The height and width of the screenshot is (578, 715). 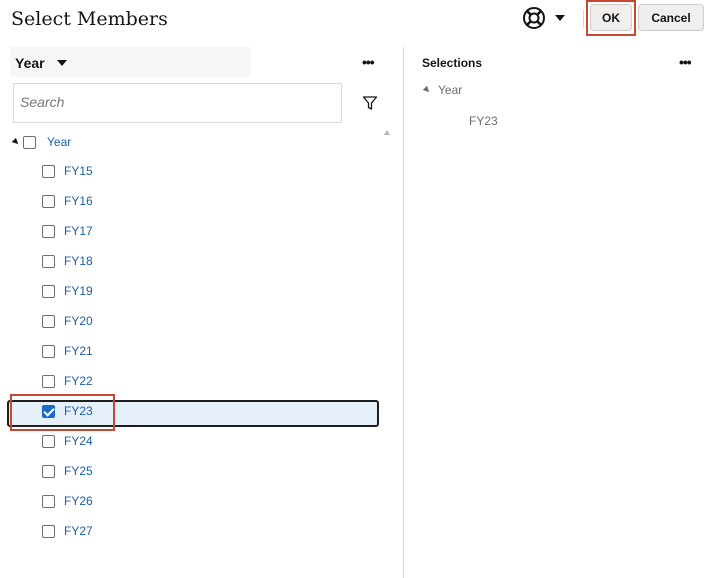 I want to click on member-label: FY24, so click(x=78, y=441).